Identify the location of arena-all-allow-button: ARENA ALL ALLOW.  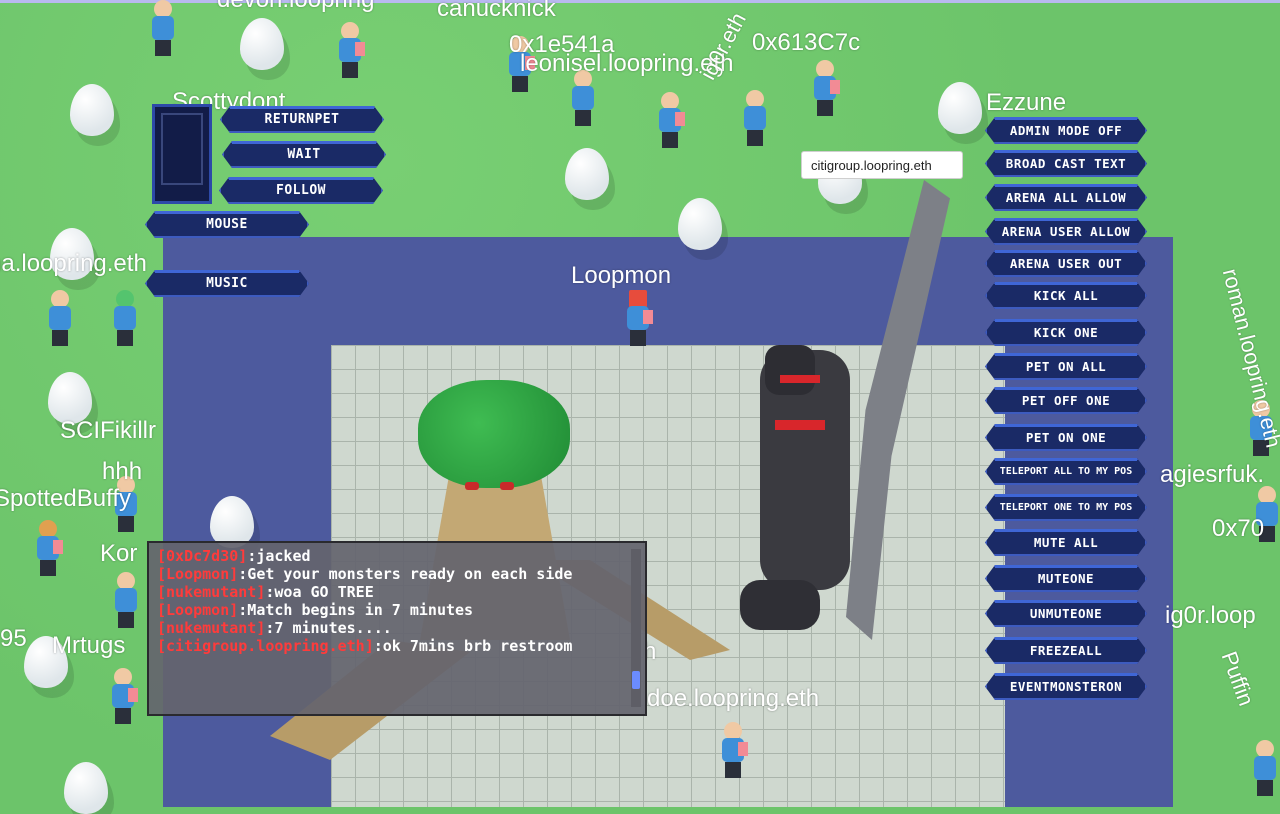
(1066, 197).